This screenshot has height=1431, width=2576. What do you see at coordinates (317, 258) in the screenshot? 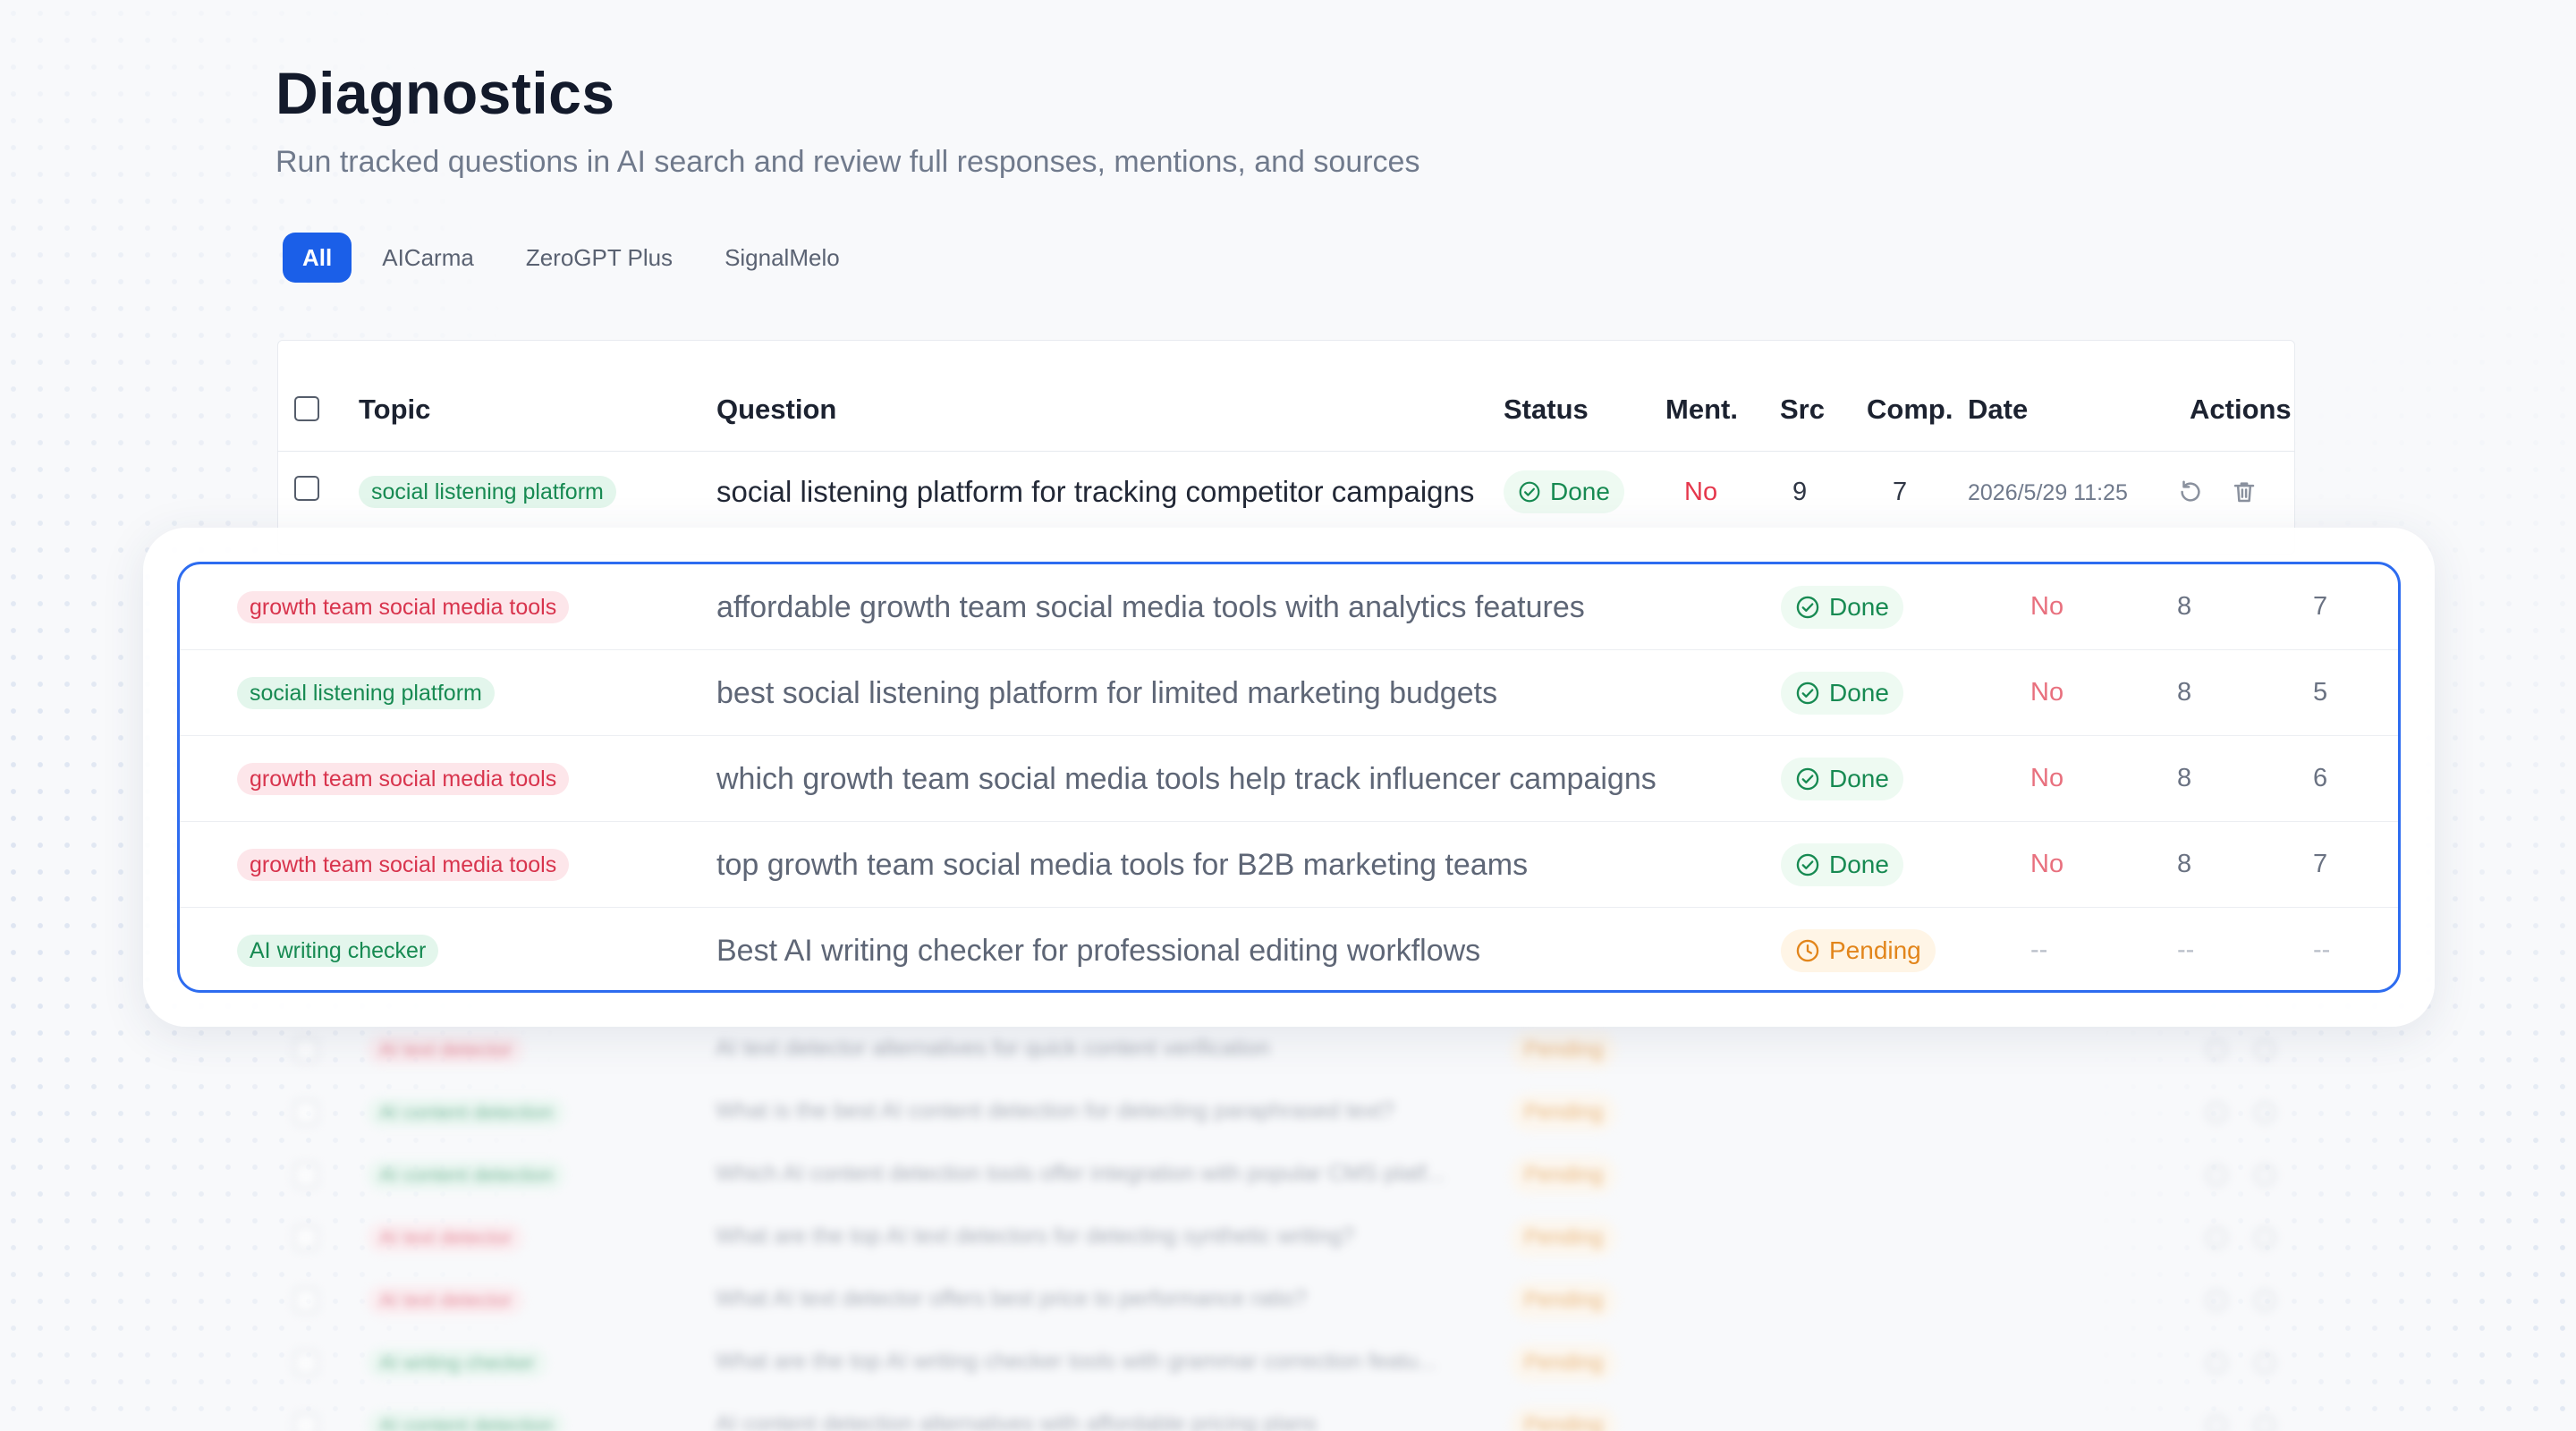
I see `tab-all: All` at bounding box center [317, 258].